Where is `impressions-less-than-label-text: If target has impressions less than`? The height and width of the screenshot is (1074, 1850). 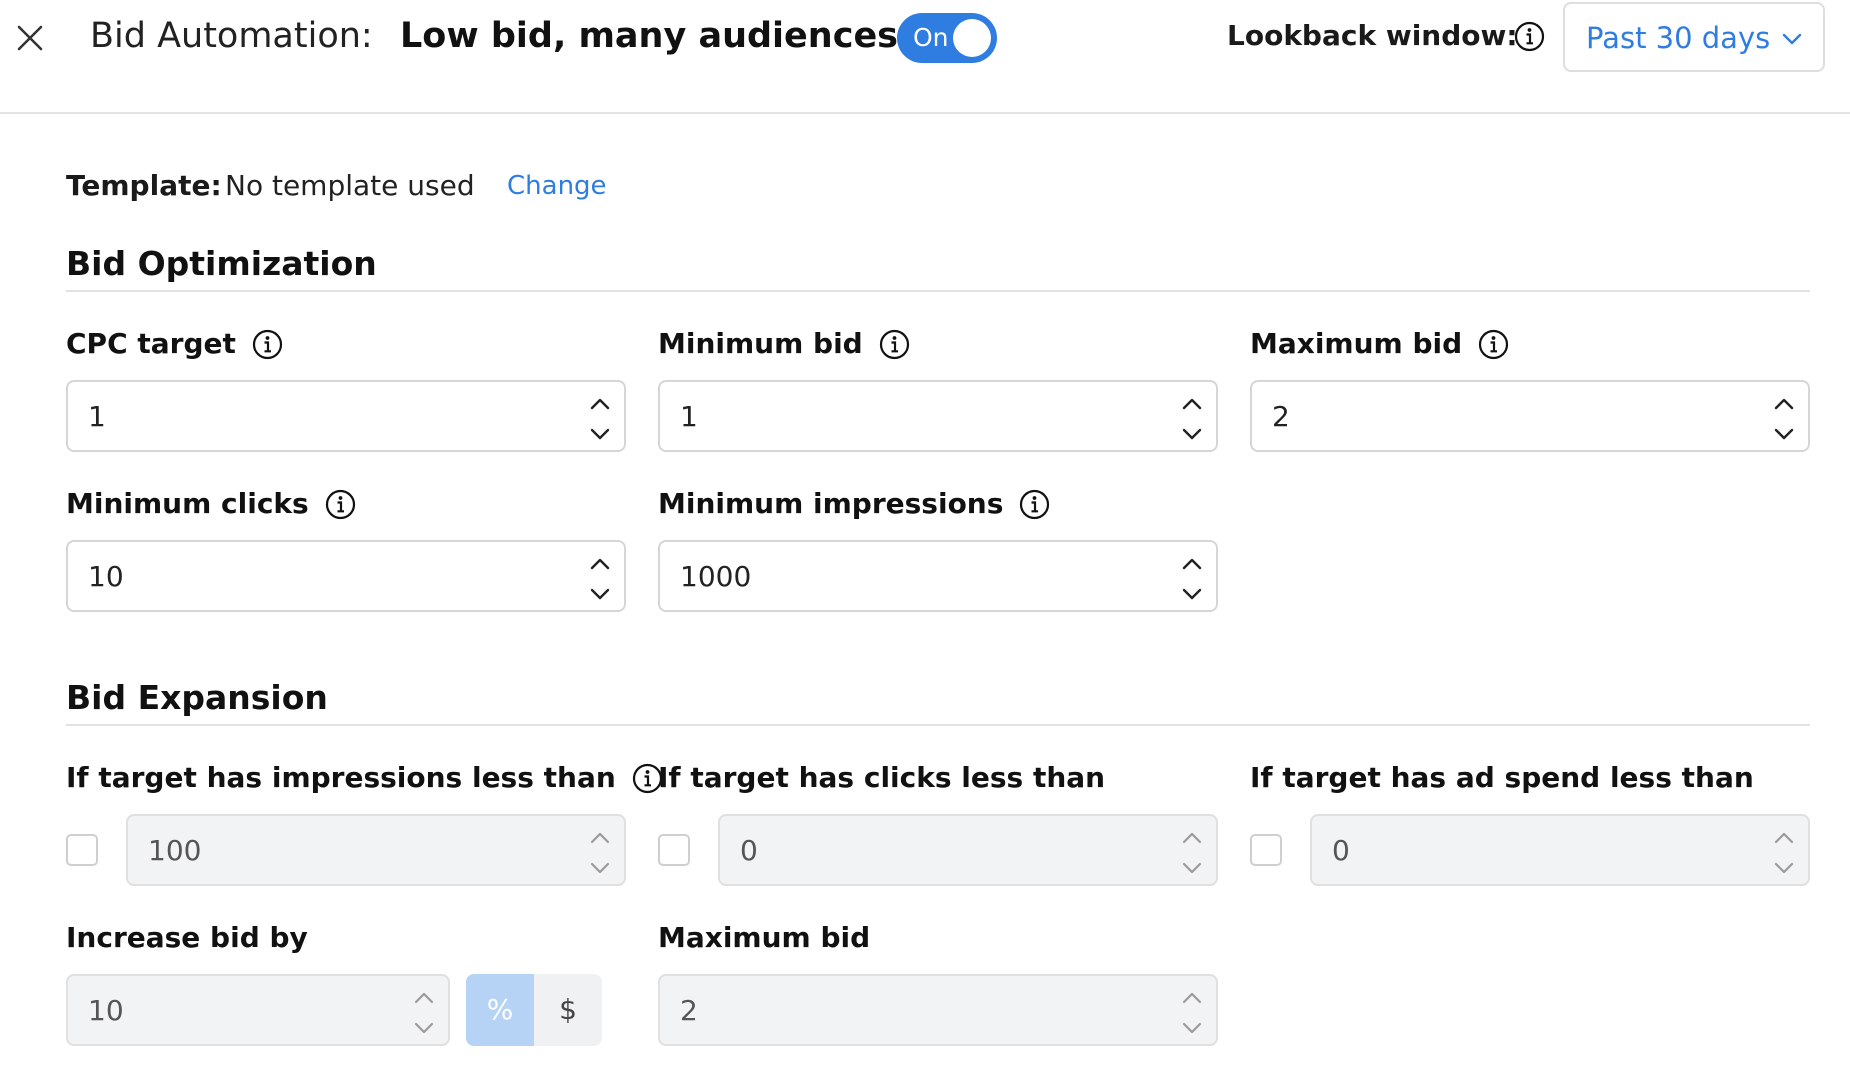 impressions-less-than-label-text: If target has impressions less than is located at coordinates (341, 777).